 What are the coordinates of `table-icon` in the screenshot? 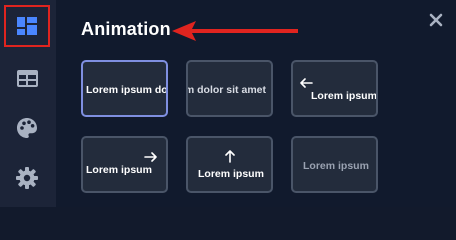 It's located at (27, 78).